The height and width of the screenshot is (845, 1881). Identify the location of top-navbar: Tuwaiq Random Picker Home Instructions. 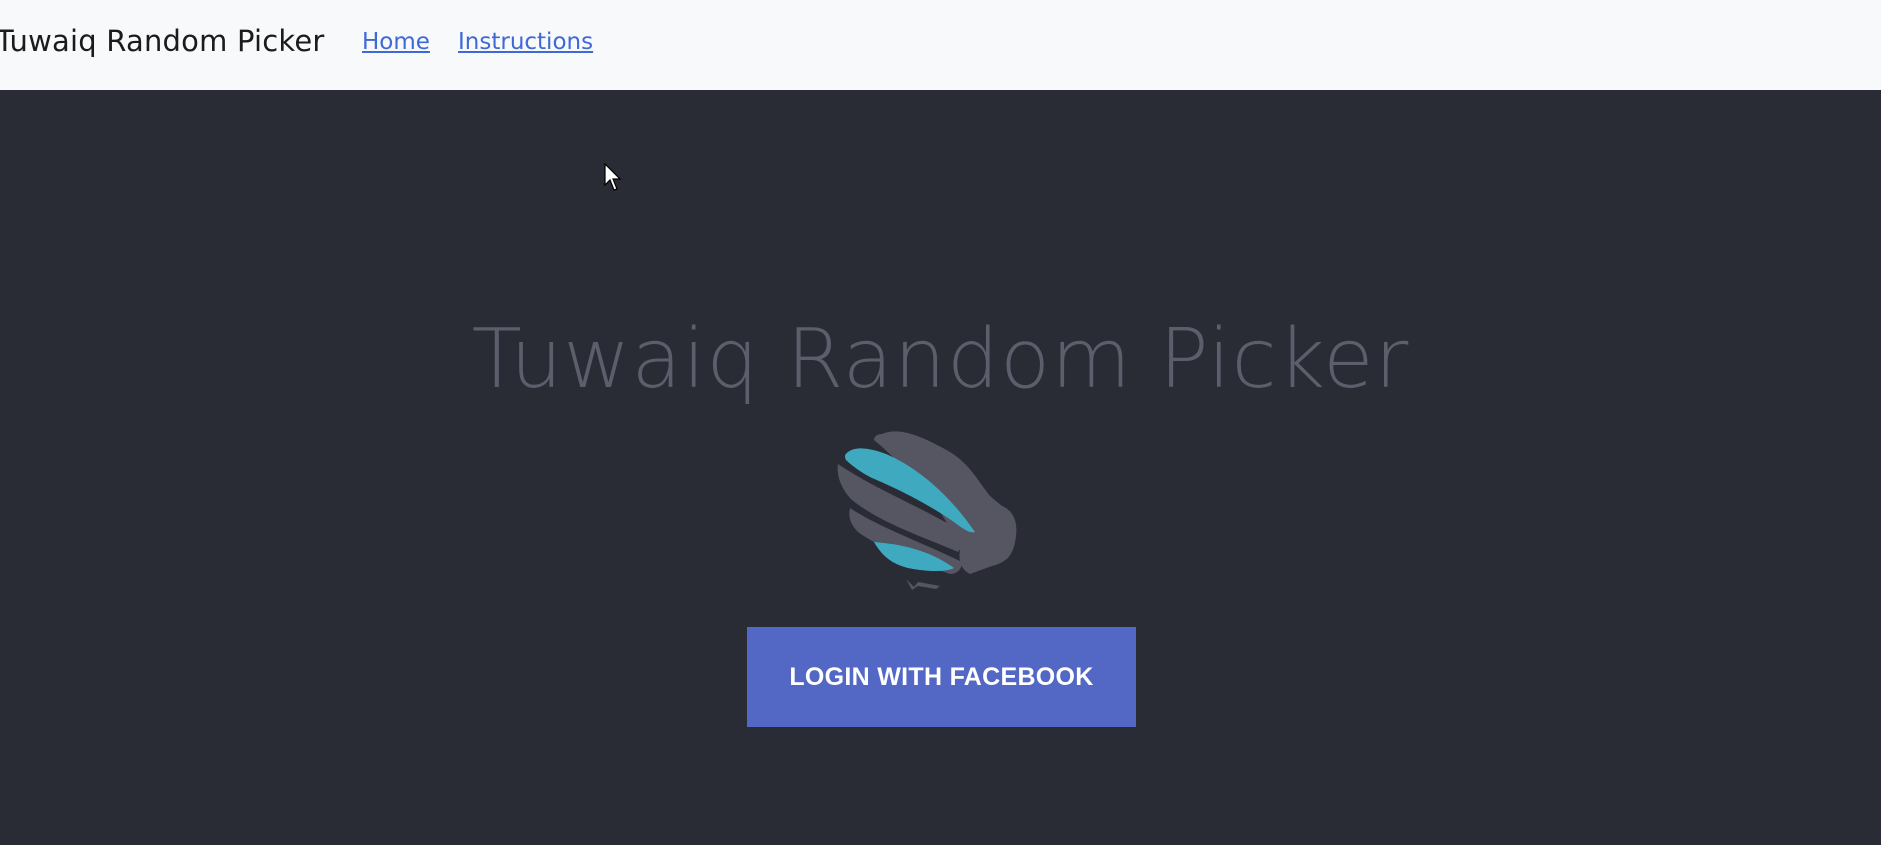
(940, 45).